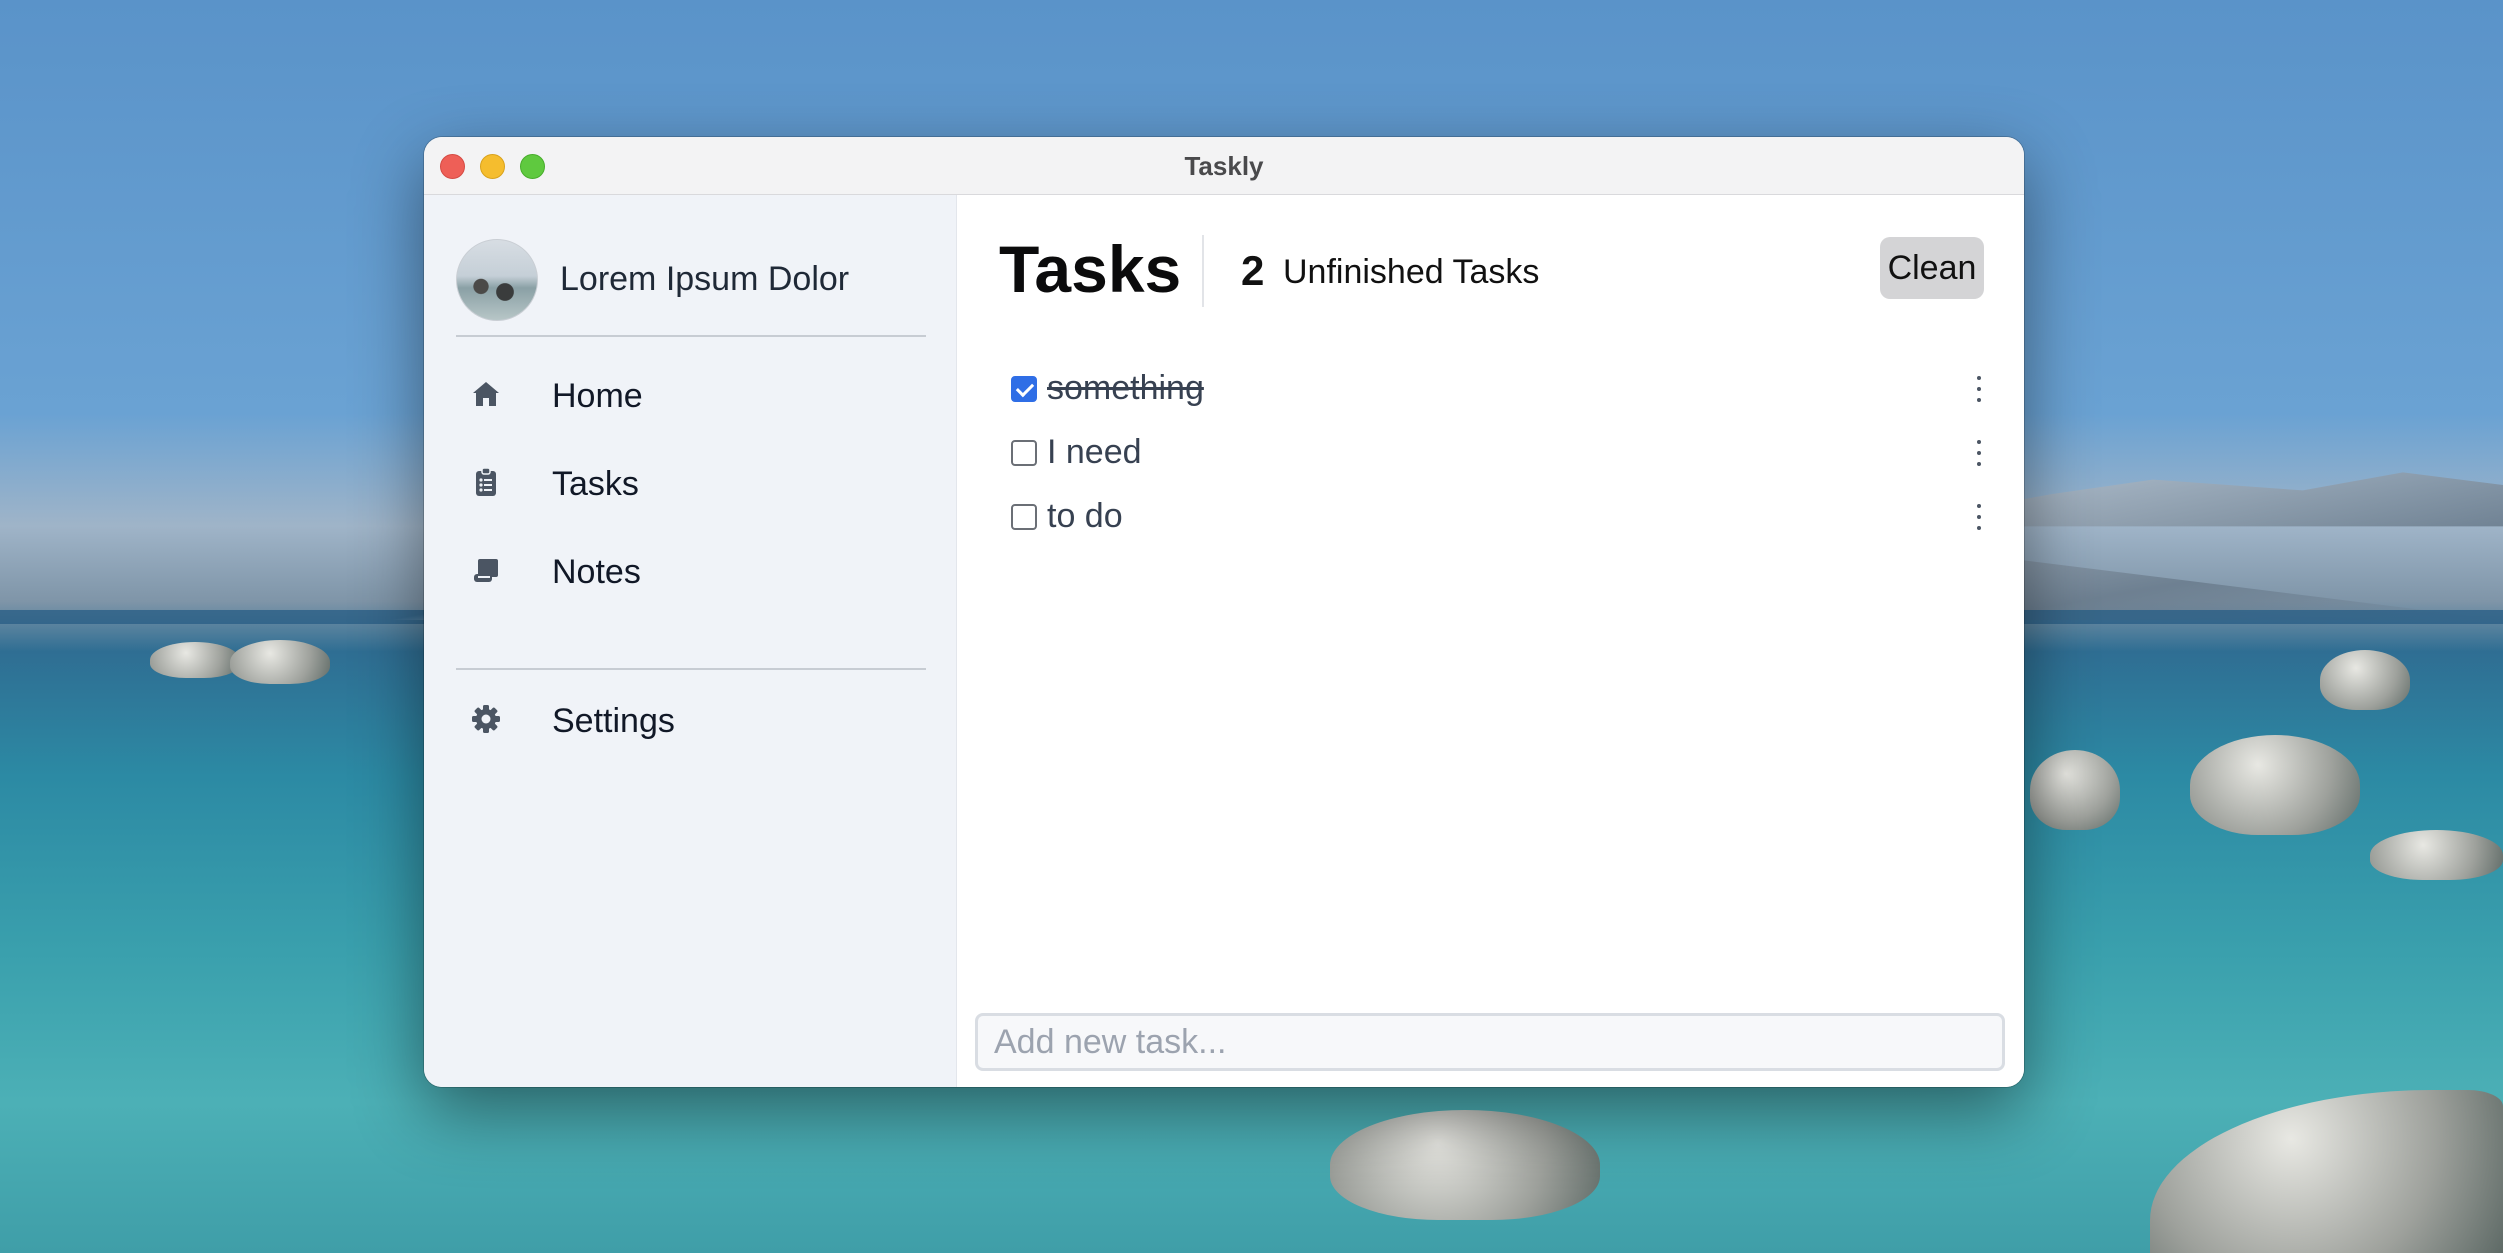 This screenshot has height=1253, width=2503. What do you see at coordinates (691, 570) in the screenshot?
I see `sidebar-item-notes: Notes` at bounding box center [691, 570].